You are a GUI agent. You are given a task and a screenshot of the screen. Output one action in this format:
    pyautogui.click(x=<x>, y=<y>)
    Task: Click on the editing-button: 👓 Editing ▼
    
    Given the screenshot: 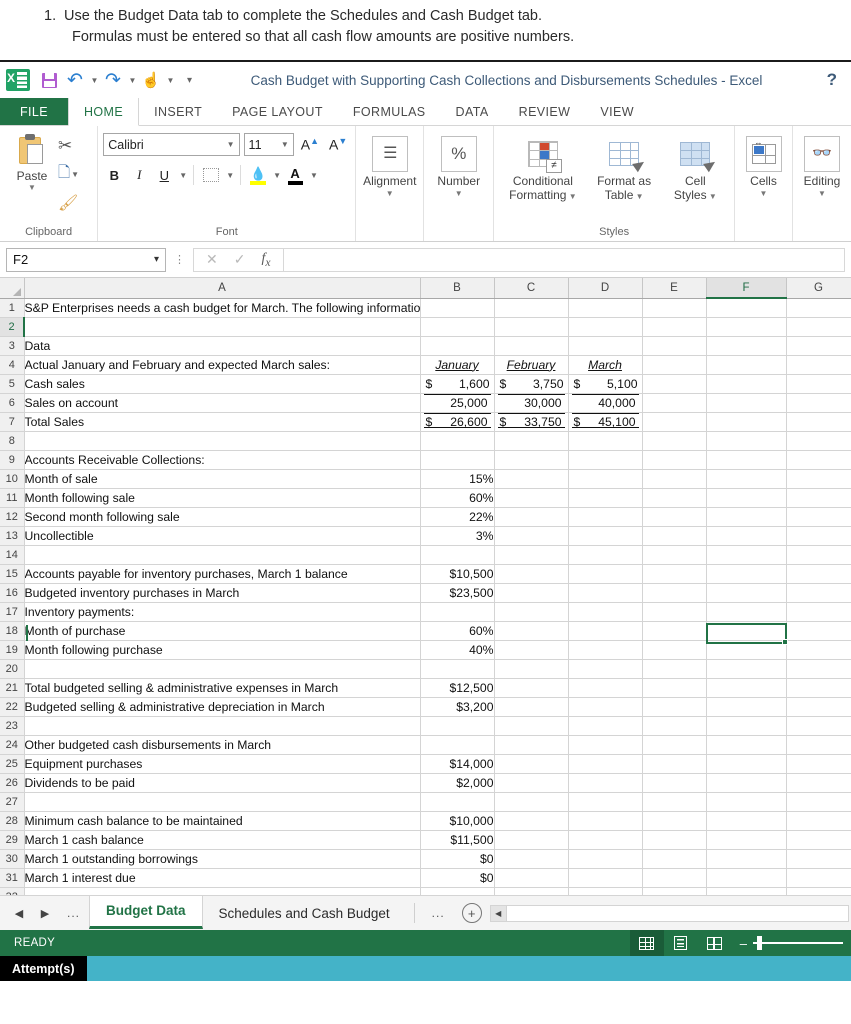 What is the action you would take?
    pyautogui.click(x=822, y=167)
    